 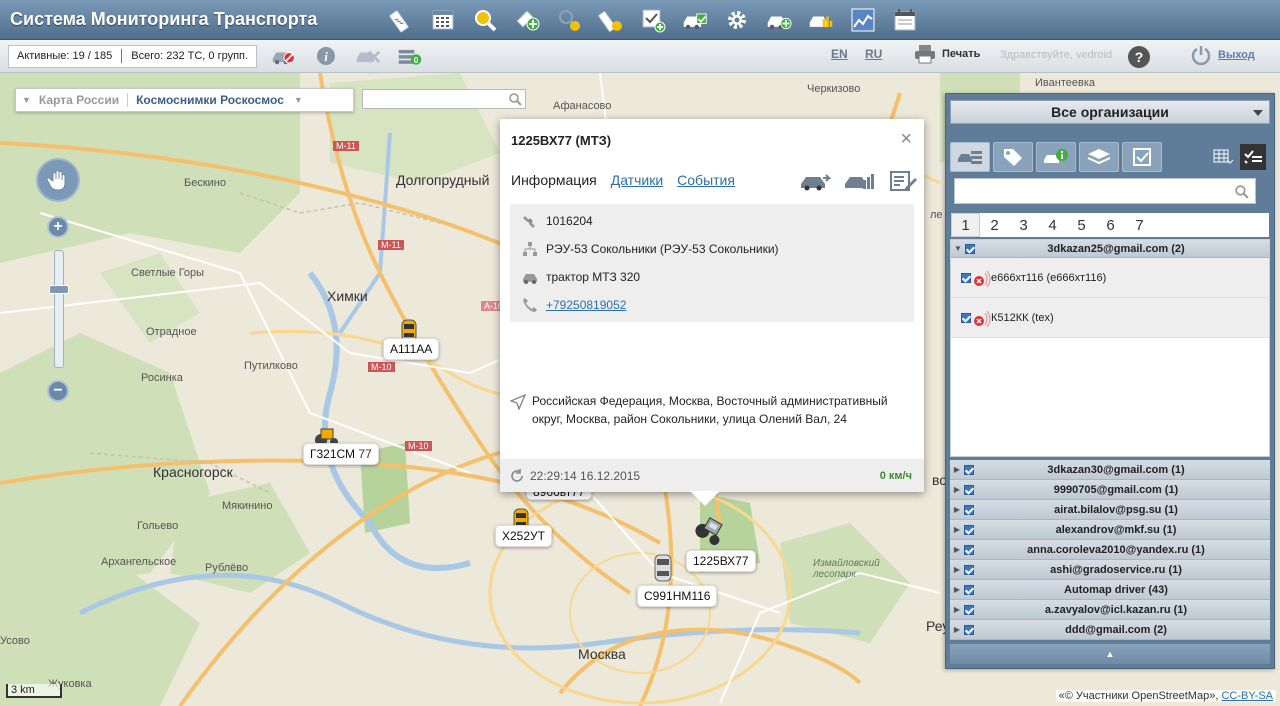 I want to click on group-row: ▶ ashi@gradoservice.ru (1), so click(x=1110, y=570).